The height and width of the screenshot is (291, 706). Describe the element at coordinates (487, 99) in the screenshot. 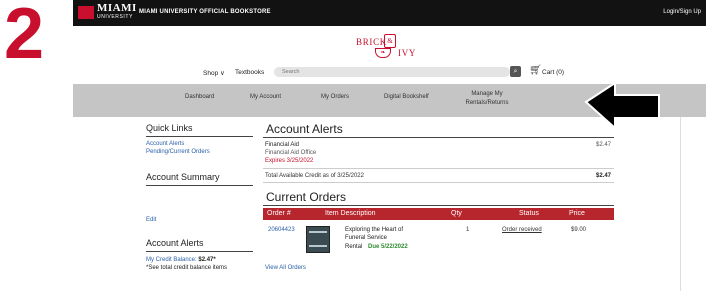

I see `tab-manage-rentals: Manage My Rentals/Returns` at that location.